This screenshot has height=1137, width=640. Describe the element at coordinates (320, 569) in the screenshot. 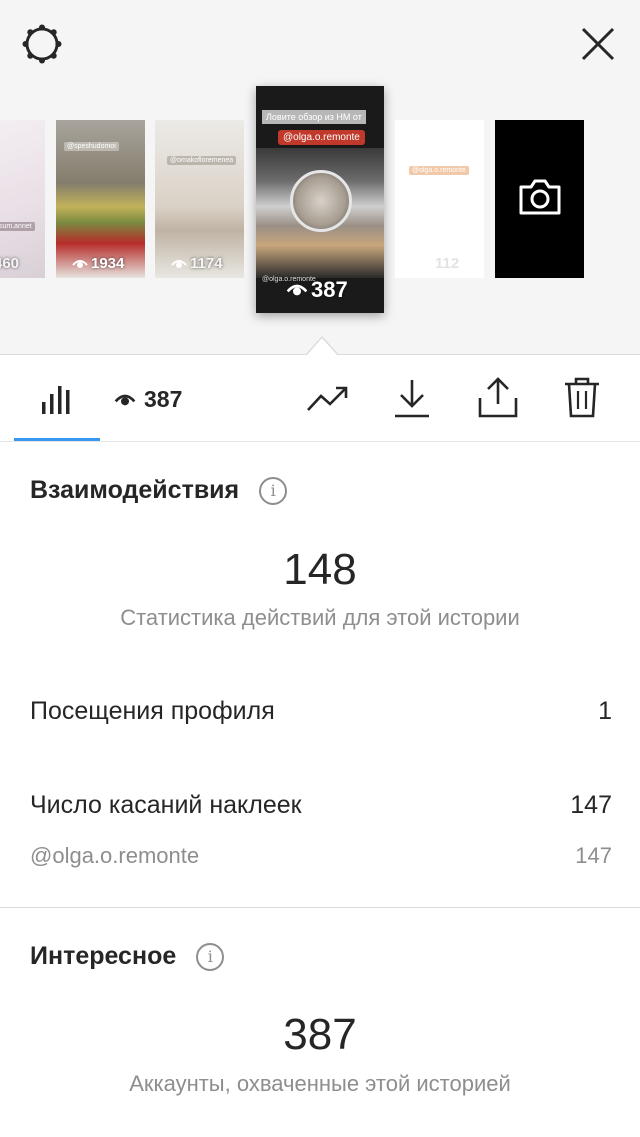

I see `interactions-total: 148` at that location.